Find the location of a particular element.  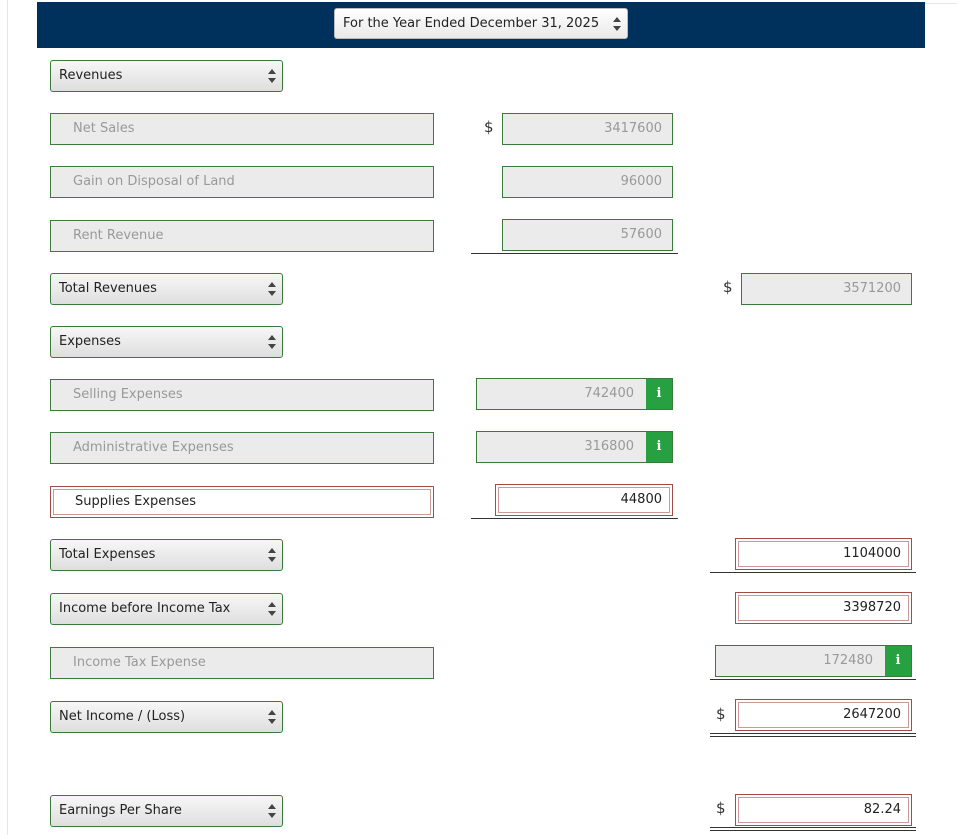

total-revenues-select: Total Revenues is located at coordinates (166, 289).